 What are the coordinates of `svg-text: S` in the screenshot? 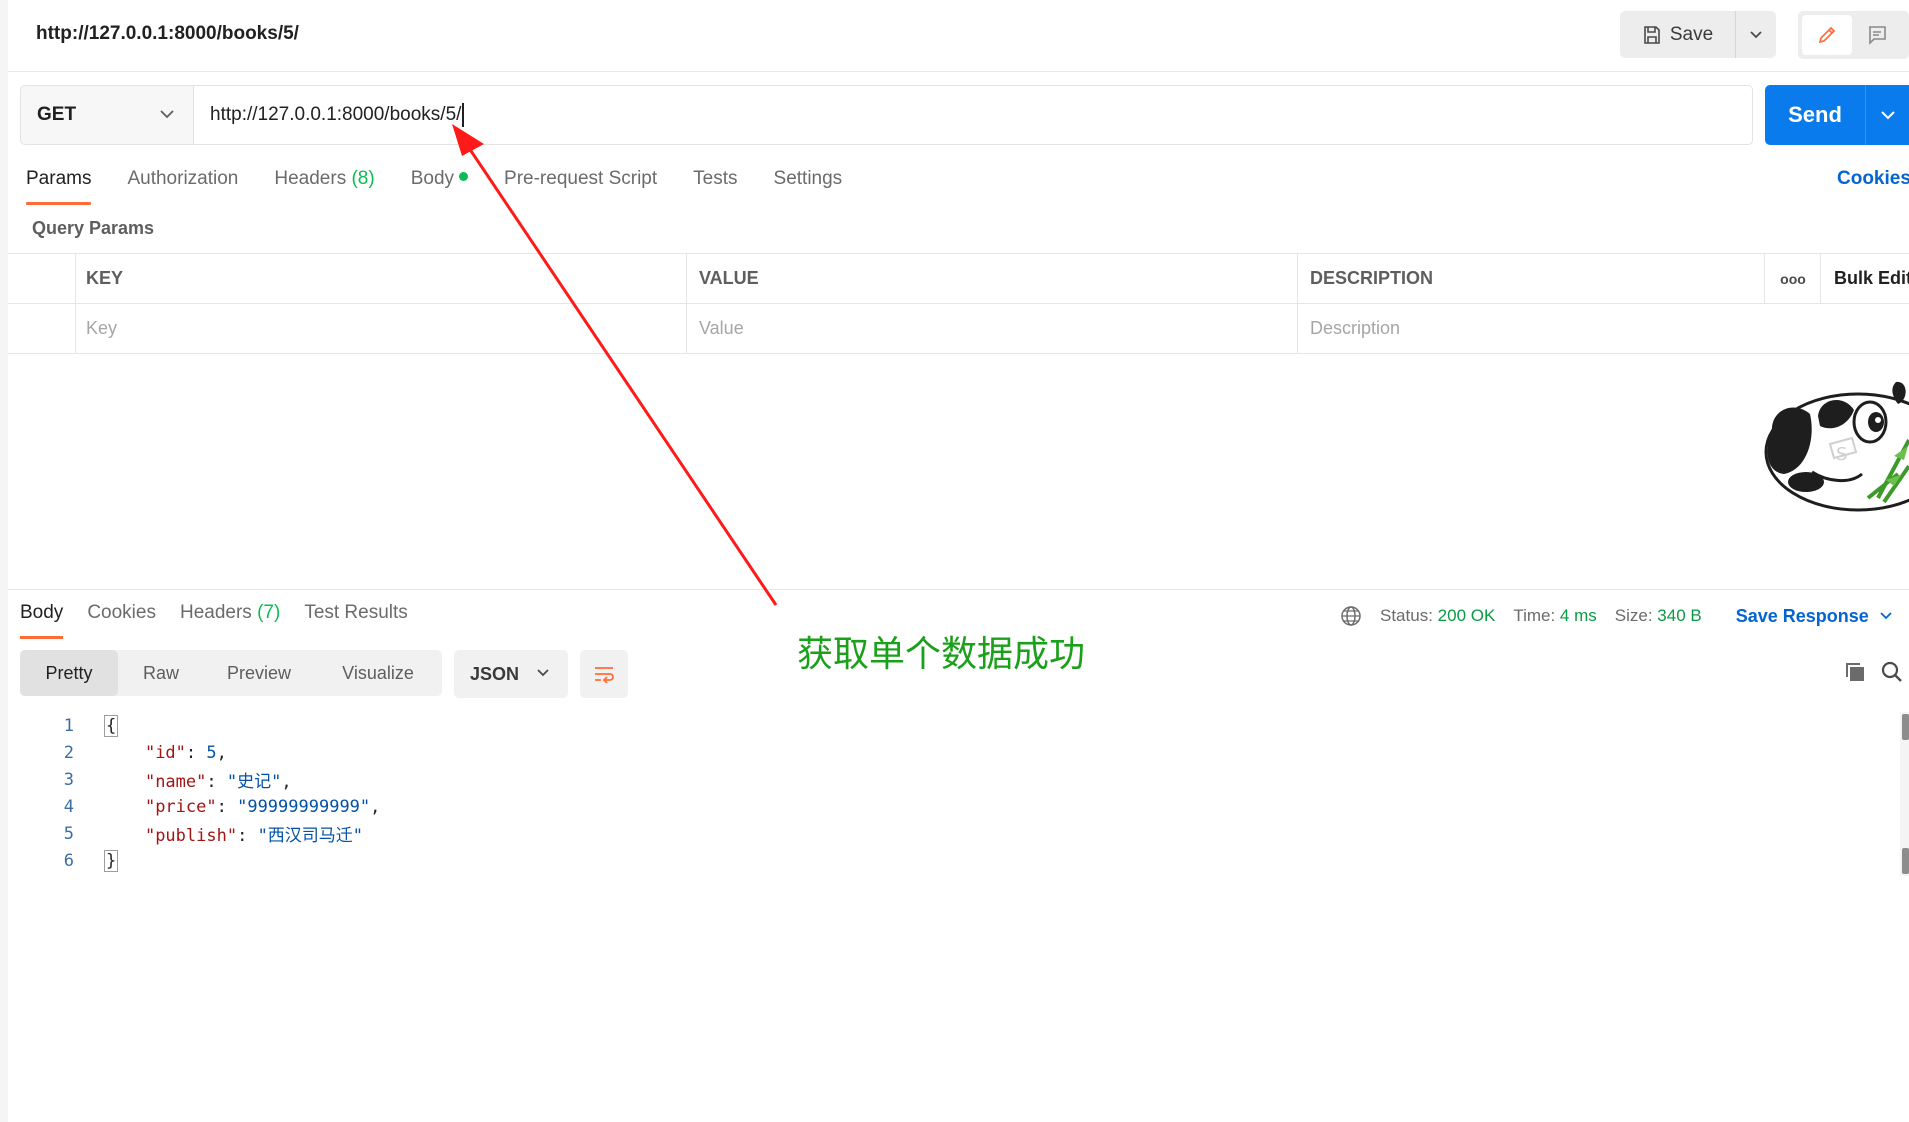 It's located at (1841, 454).